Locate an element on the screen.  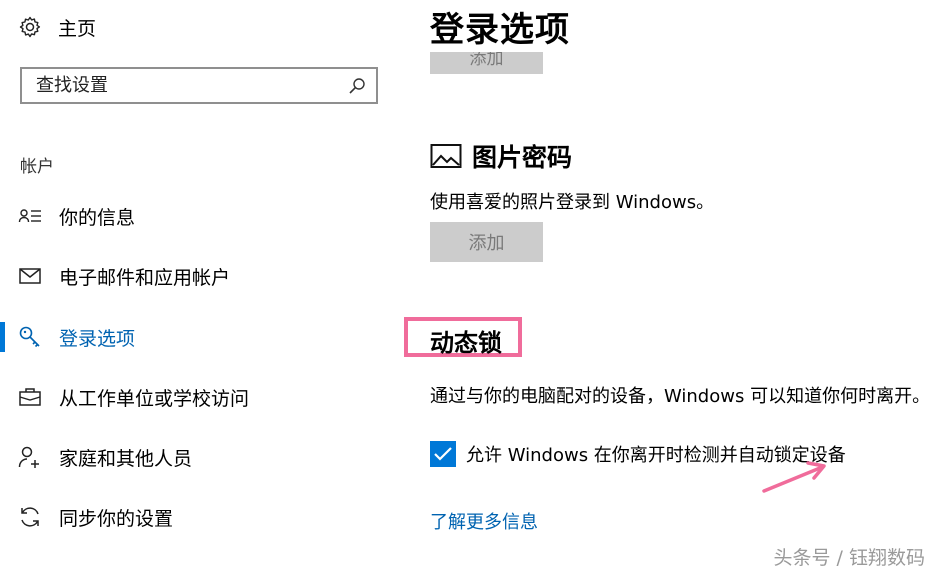
add-button-top: 添加 is located at coordinates (486, 63).